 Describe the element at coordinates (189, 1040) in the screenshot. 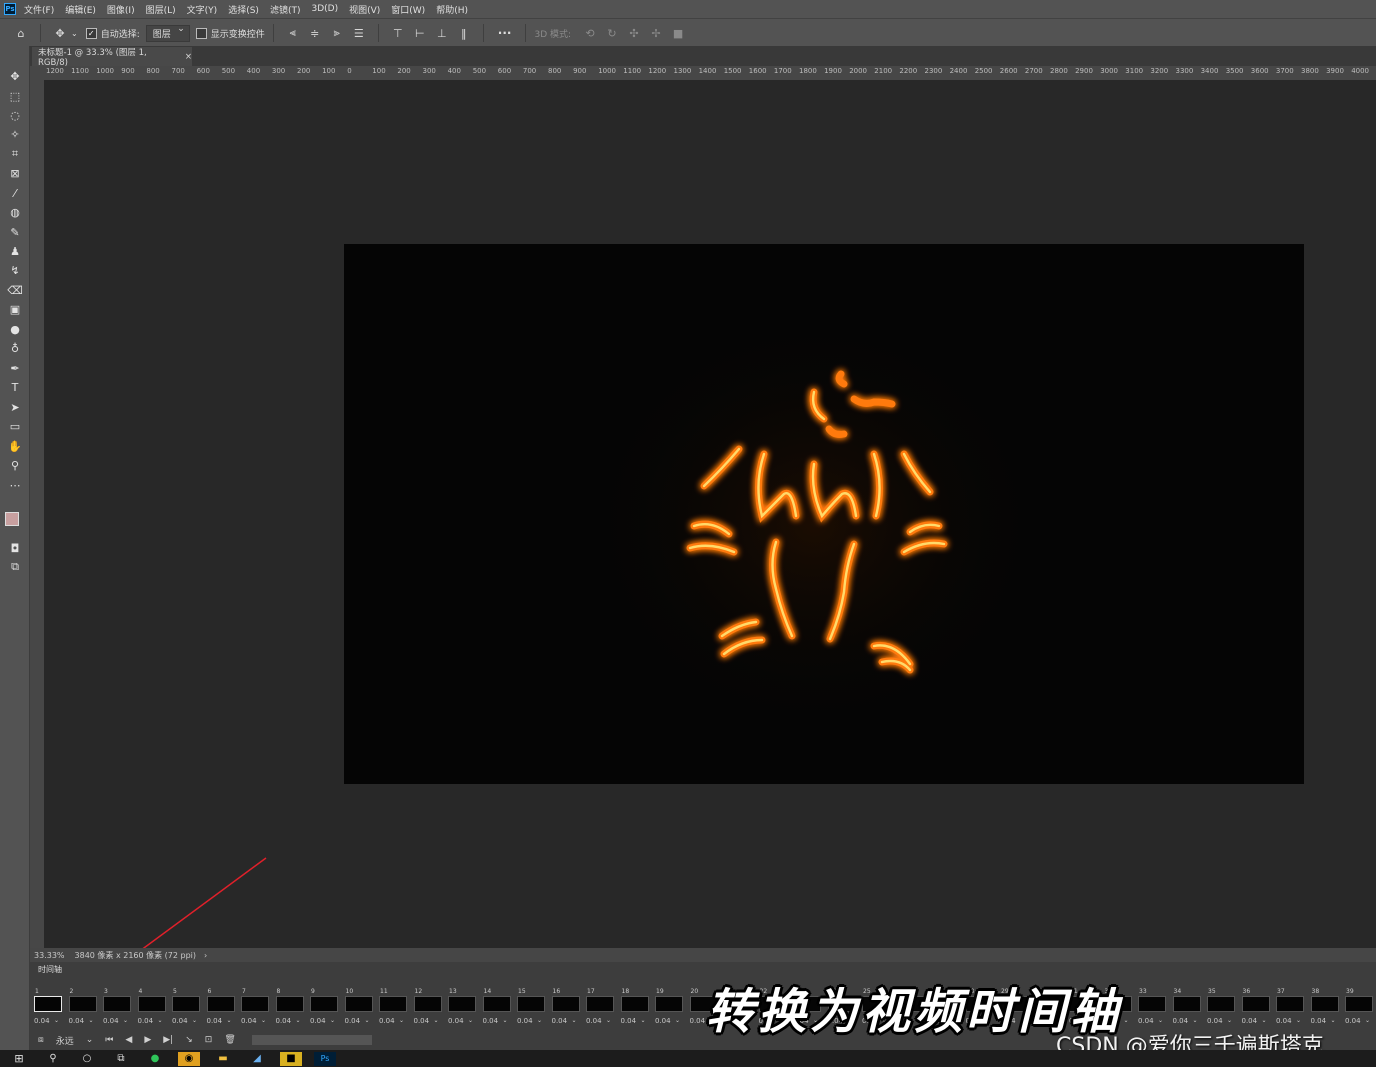

I see `tween-icon: ↘` at that location.